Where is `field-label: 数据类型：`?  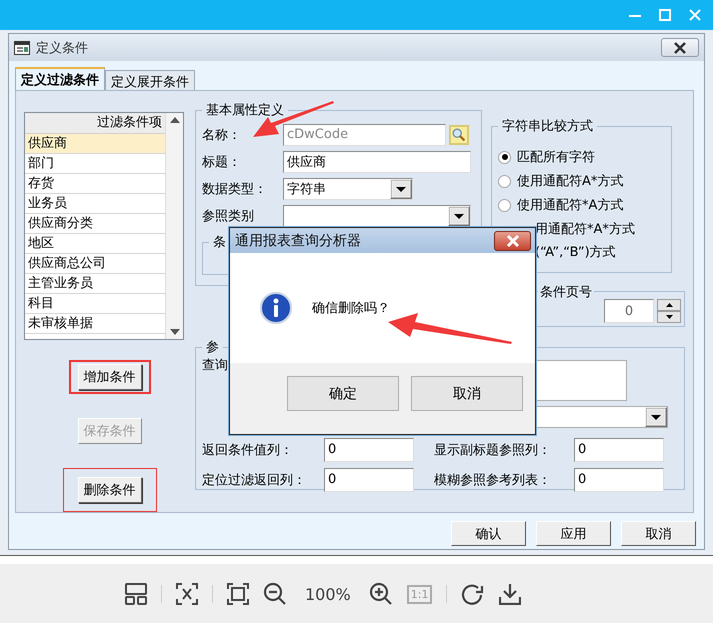
field-label: 数据类型： is located at coordinates (235, 189).